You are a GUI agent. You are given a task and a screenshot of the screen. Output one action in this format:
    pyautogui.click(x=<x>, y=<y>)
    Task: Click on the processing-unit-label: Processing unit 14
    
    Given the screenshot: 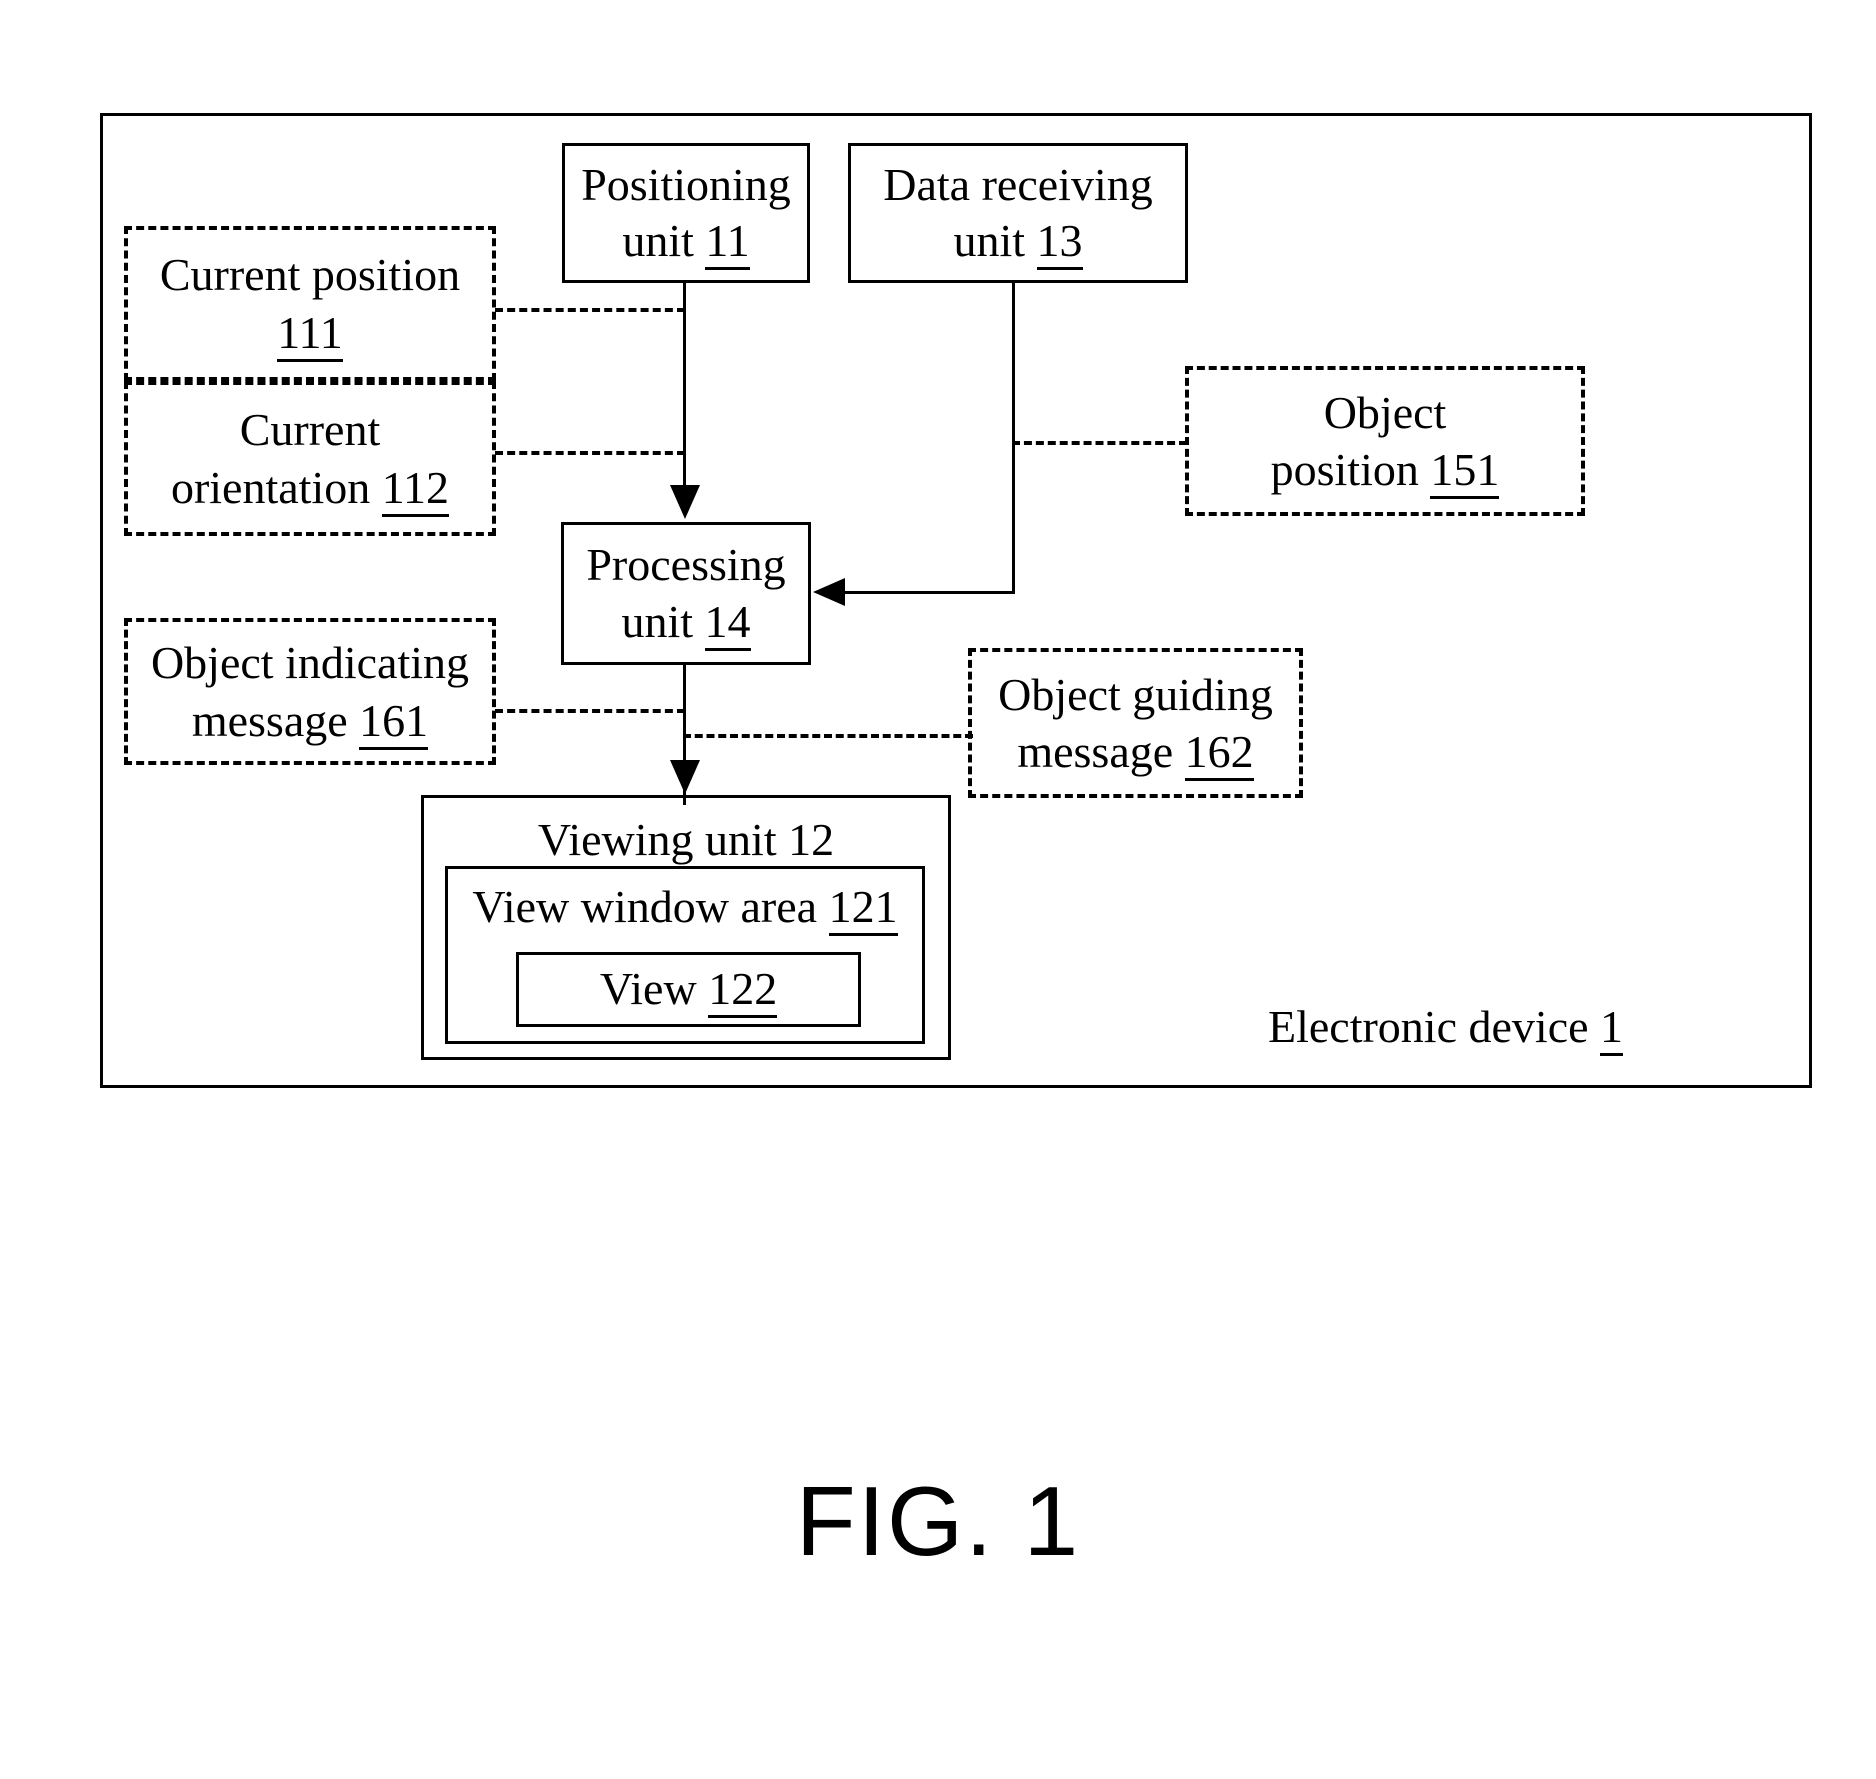 What is the action you would take?
    pyautogui.click(x=686, y=594)
    